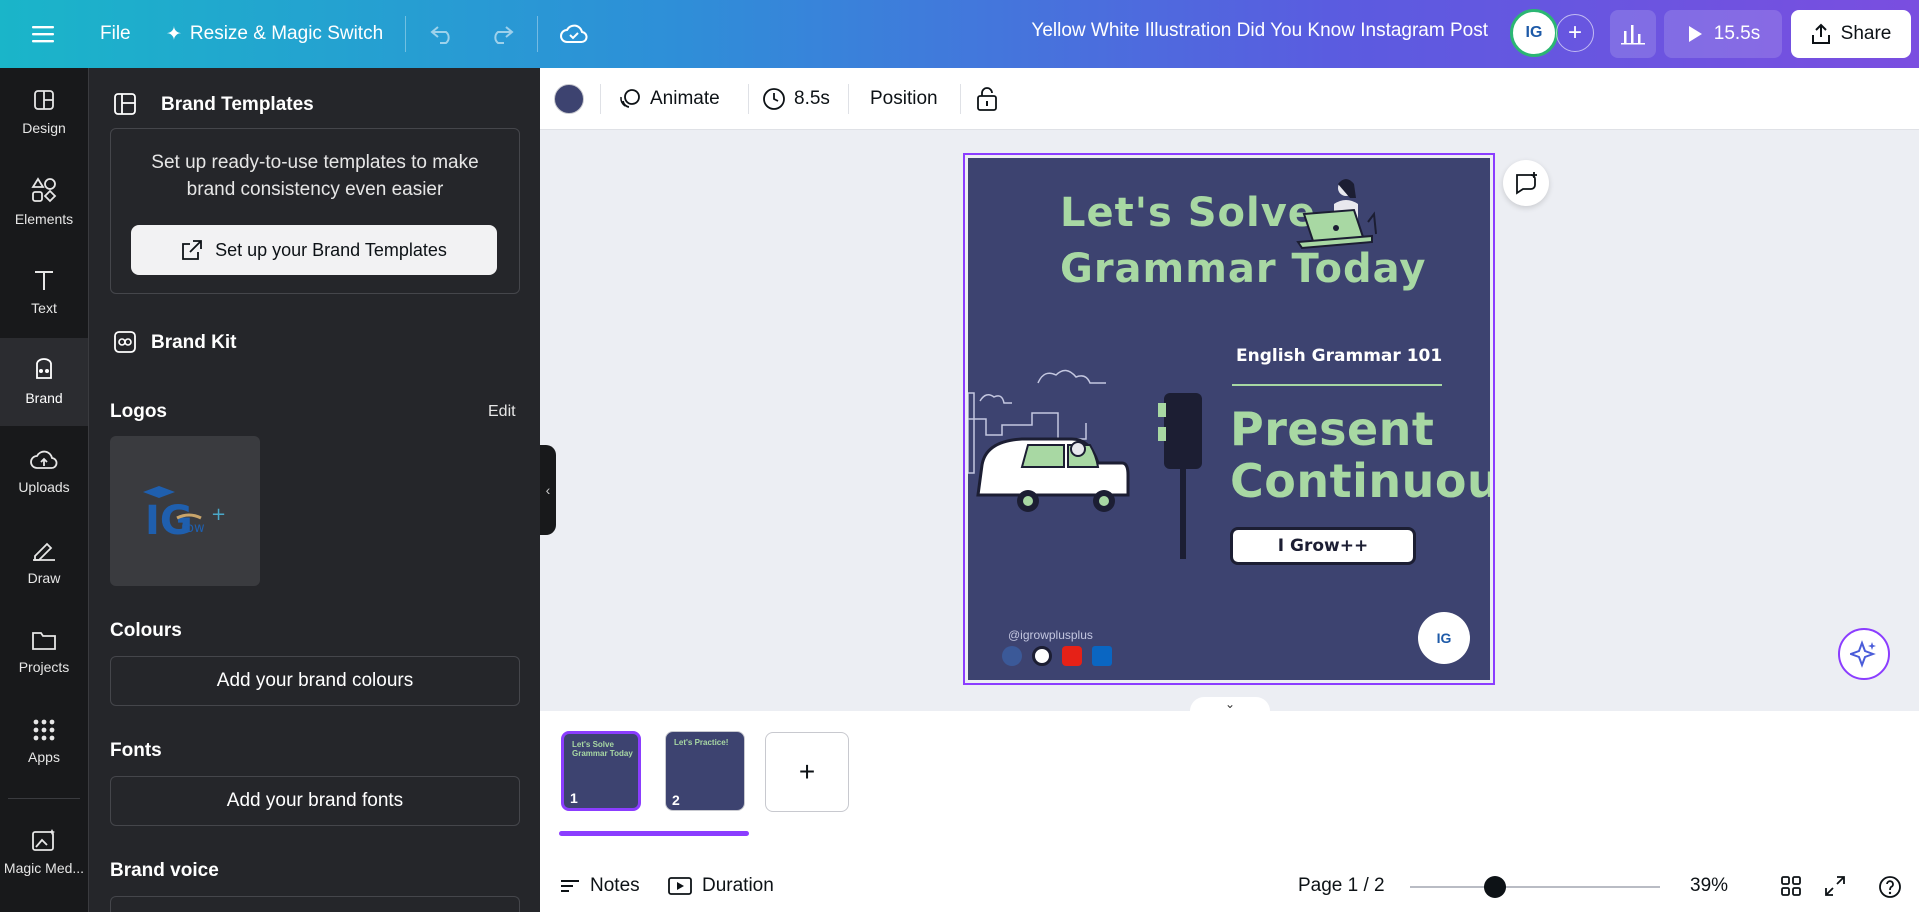 This screenshot has height=912, width=1919. I want to click on animate-button: Animate, so click(669, 99).